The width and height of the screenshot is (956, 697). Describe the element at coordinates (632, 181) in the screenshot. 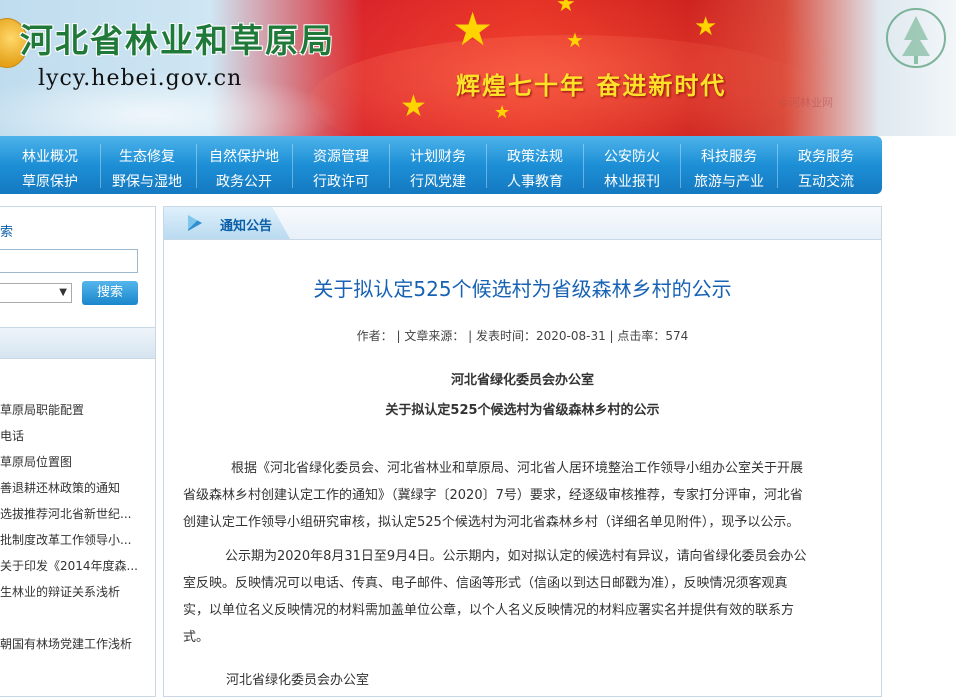

I see `nav-item-lin-ye-bao-kan: 林业报刊` at that location.